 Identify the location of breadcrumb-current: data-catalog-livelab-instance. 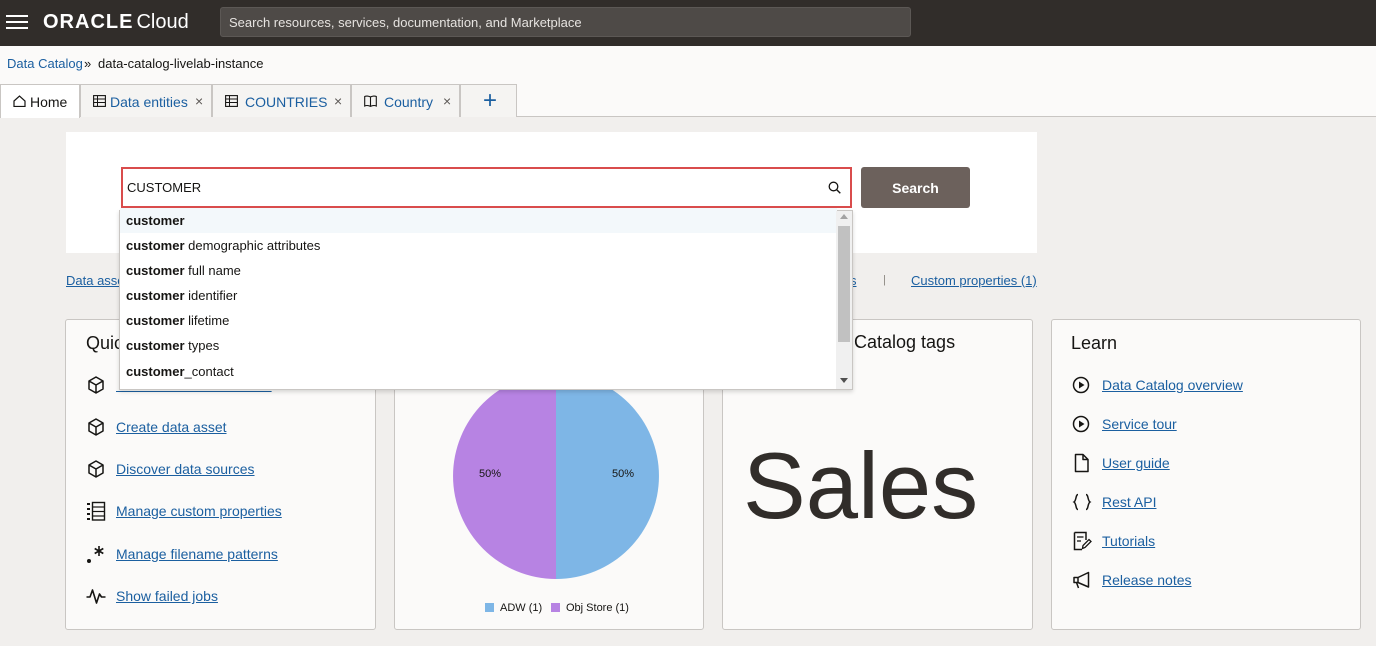
(181, 63).